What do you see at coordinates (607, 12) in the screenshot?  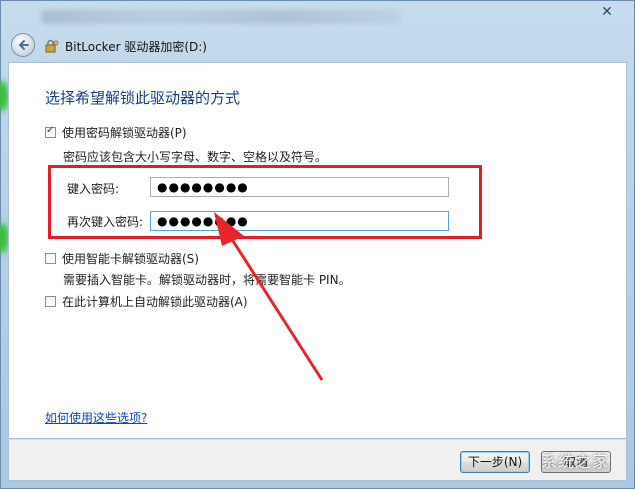 I see `close-button: ✕` at bounding box center [607, 12].